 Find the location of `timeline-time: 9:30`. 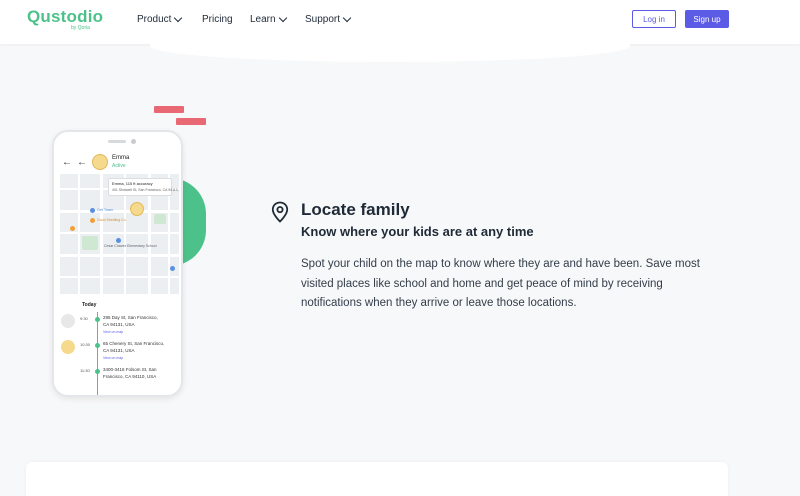

timeline-time: 9:30 is located at coordinates (84, 318).